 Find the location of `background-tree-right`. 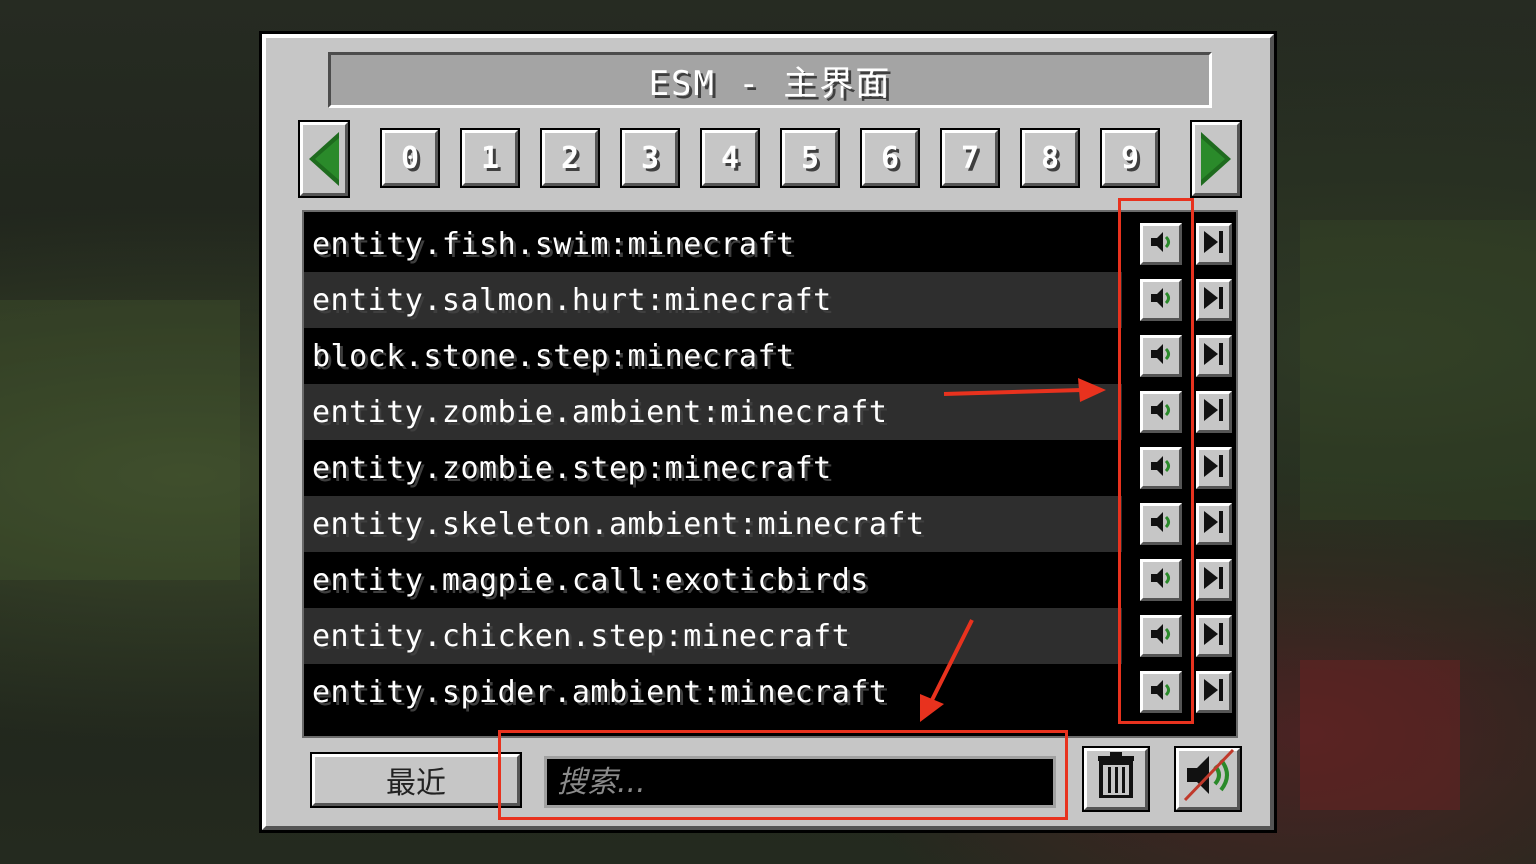

background-tree-right is located at coordinates (1418, 370).